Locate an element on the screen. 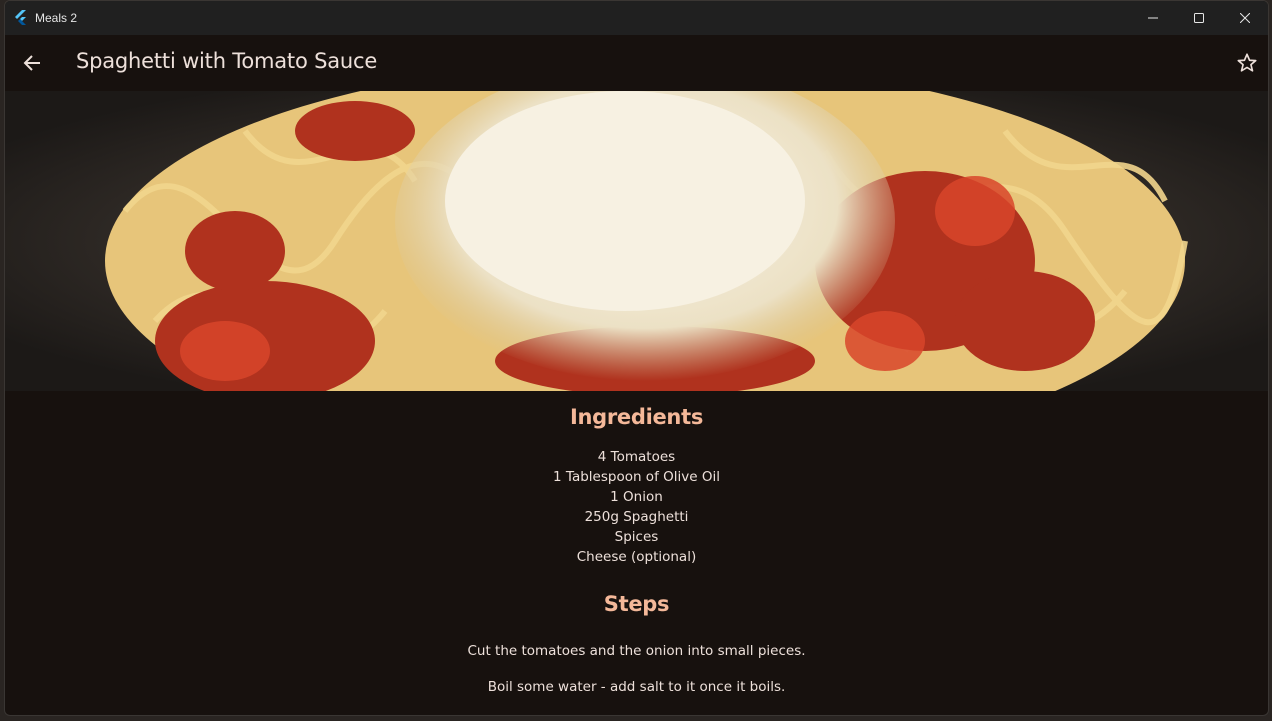 This screenshot has height=721, width=1272. ingredient-item: 250g Spaghetti is located at coordinates (636, 517).